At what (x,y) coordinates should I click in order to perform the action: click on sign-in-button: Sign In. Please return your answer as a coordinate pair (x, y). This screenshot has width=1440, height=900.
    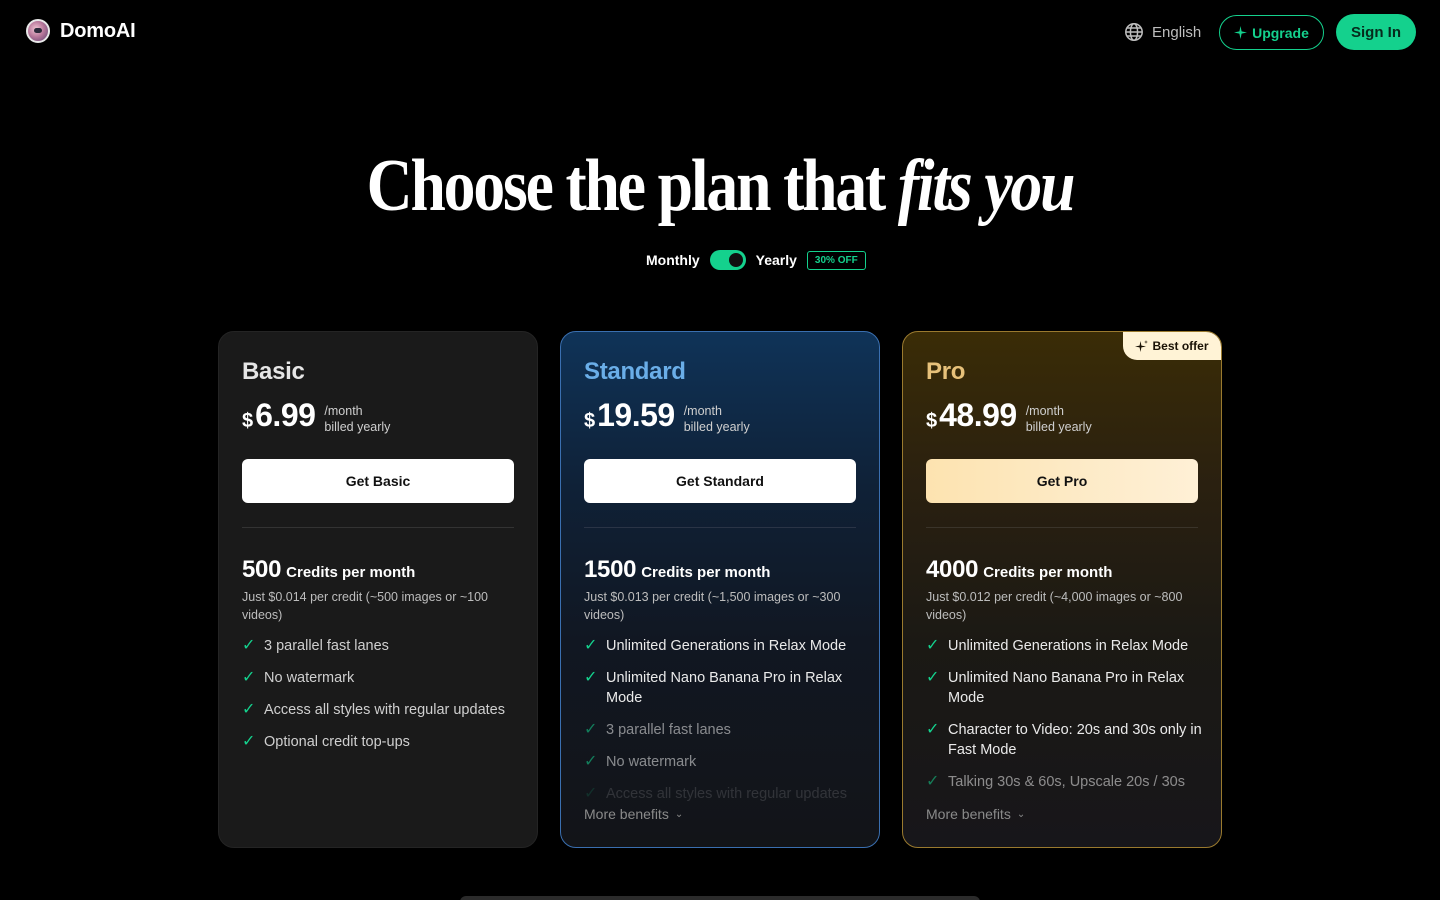
    Looking at the image, I should click on (1376, 32).